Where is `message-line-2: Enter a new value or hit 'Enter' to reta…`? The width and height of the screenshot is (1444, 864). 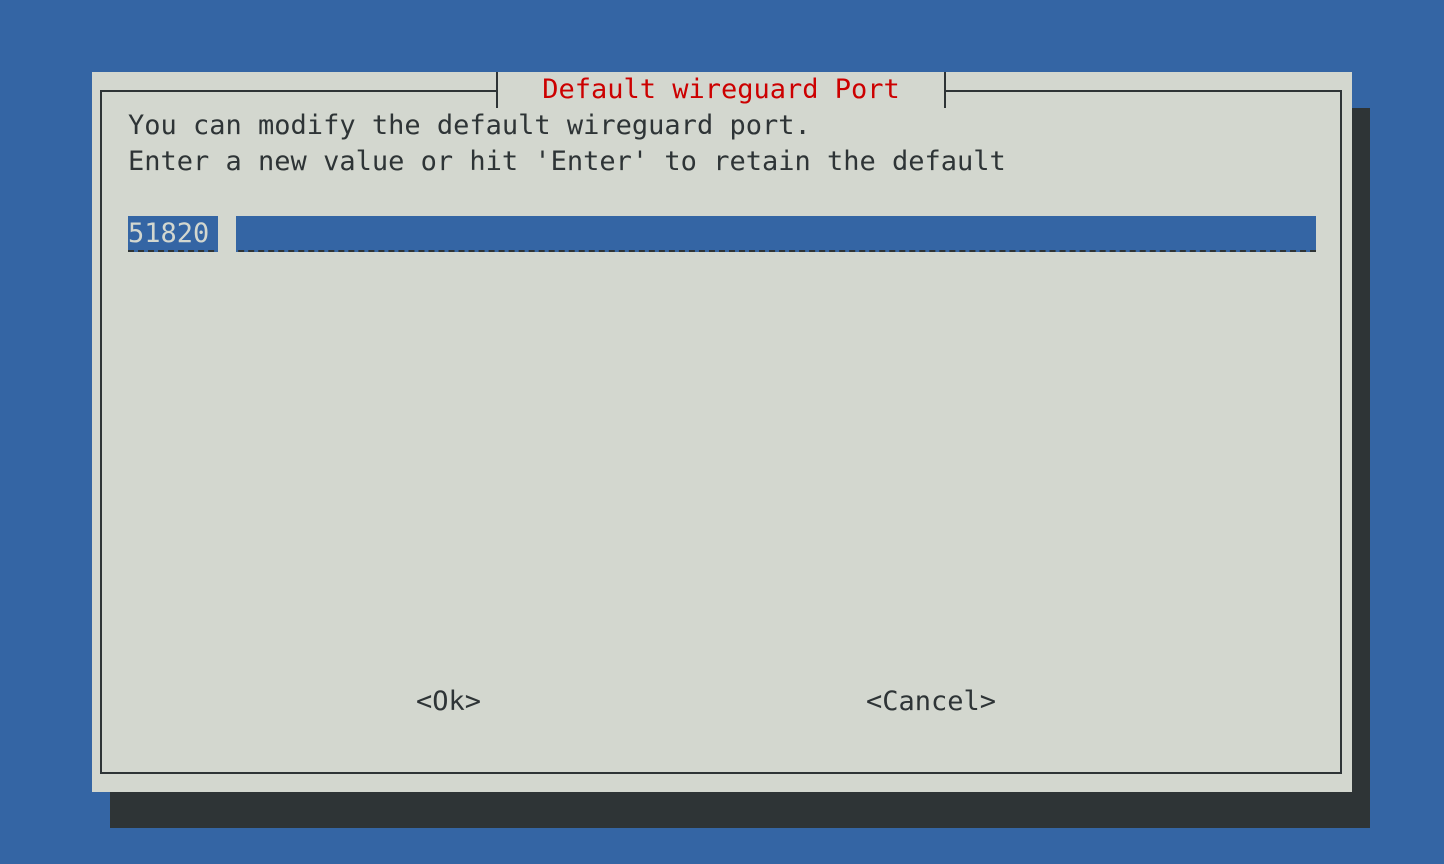 message-line-2: Enter a new value or hit 'Enter' to reta… is located at coordinates (567, 161).